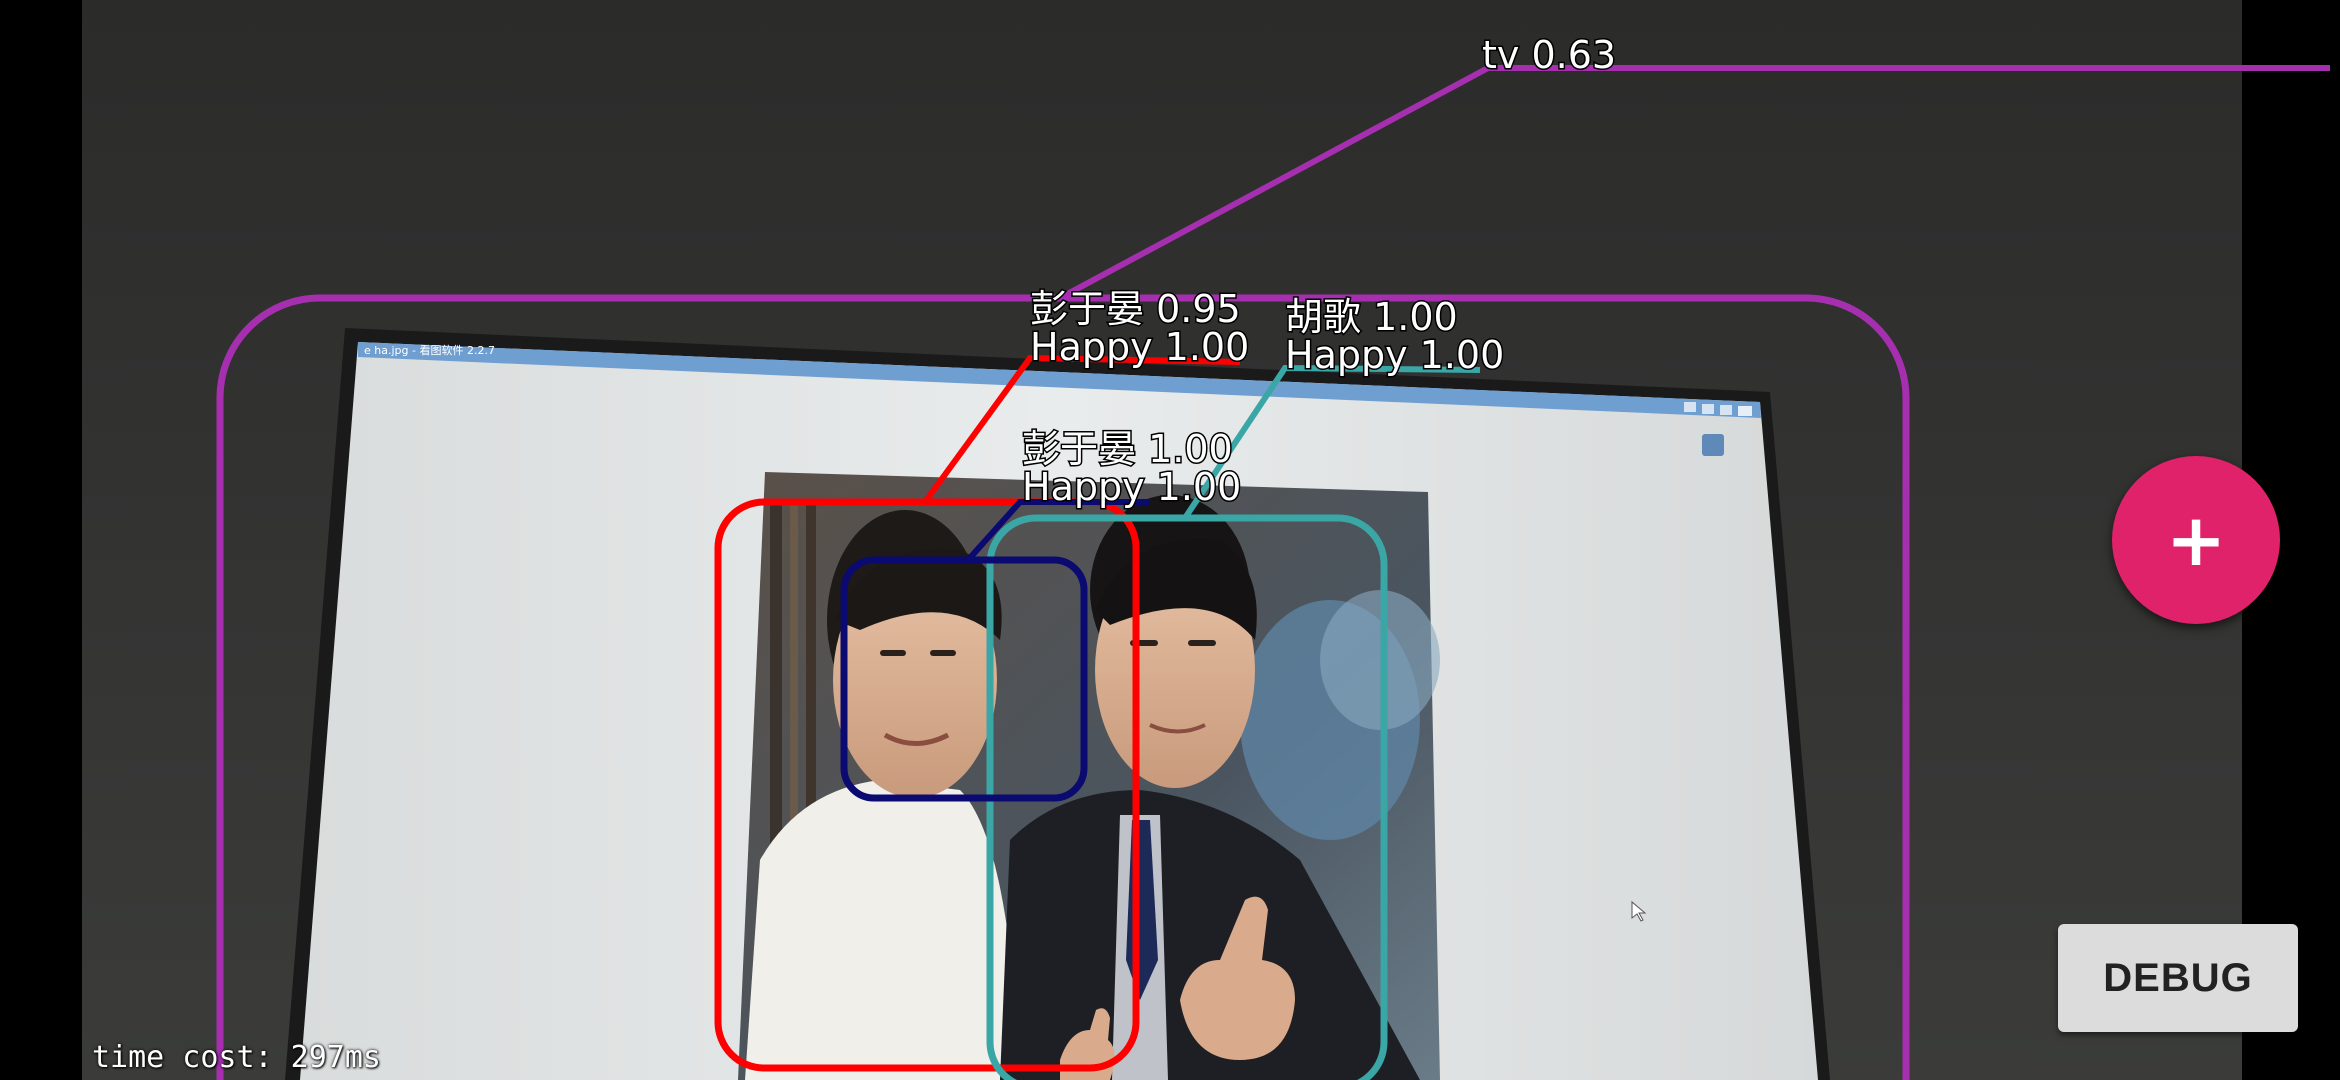 The width and height of the screenshot is (2340, 1080). I want to click on face-label-emotion-person-3: Happy 1.00, so click(1131, 487).